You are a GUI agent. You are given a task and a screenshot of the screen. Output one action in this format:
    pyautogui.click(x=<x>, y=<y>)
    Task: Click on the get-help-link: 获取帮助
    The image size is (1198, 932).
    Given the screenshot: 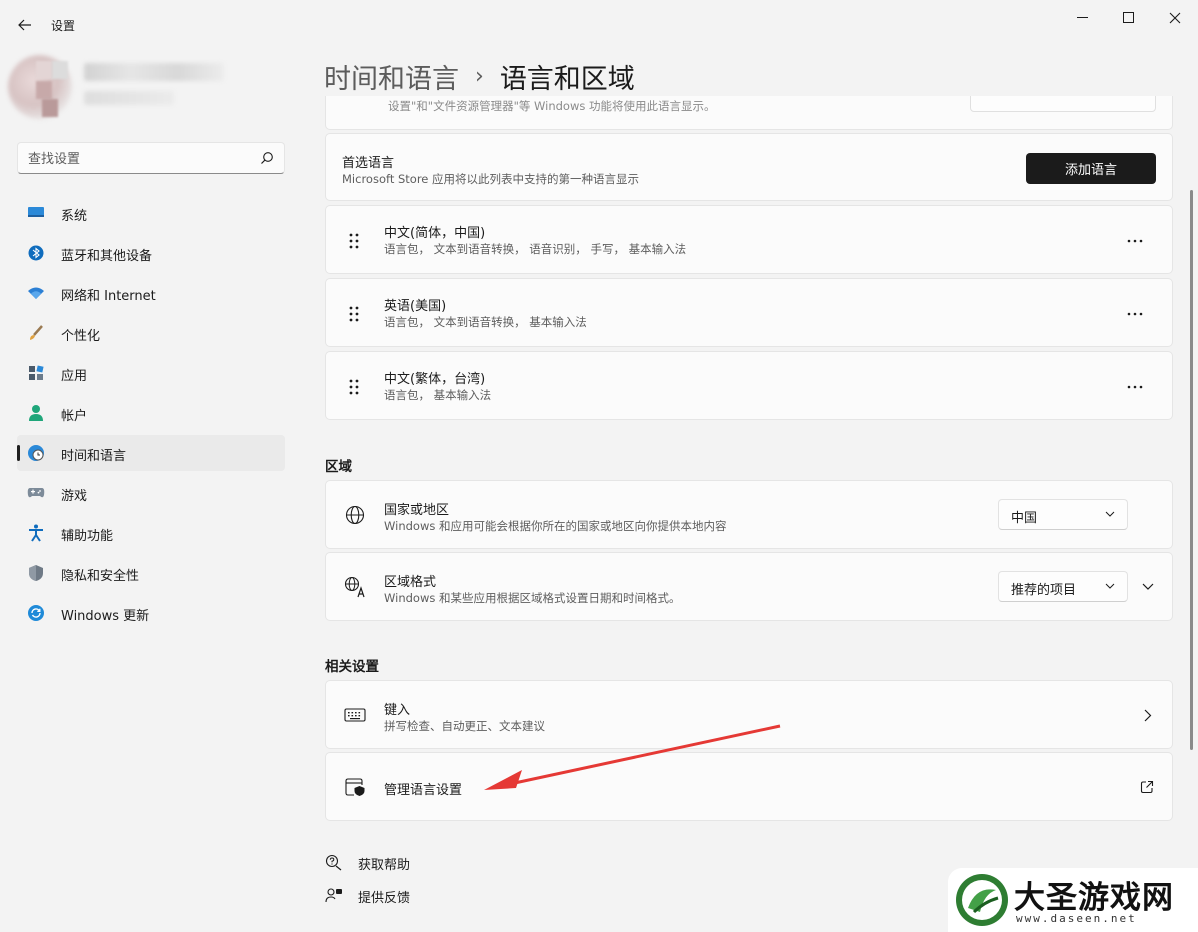 What is the action you would take?
    pyautogui.click(x=367, y=863)
    